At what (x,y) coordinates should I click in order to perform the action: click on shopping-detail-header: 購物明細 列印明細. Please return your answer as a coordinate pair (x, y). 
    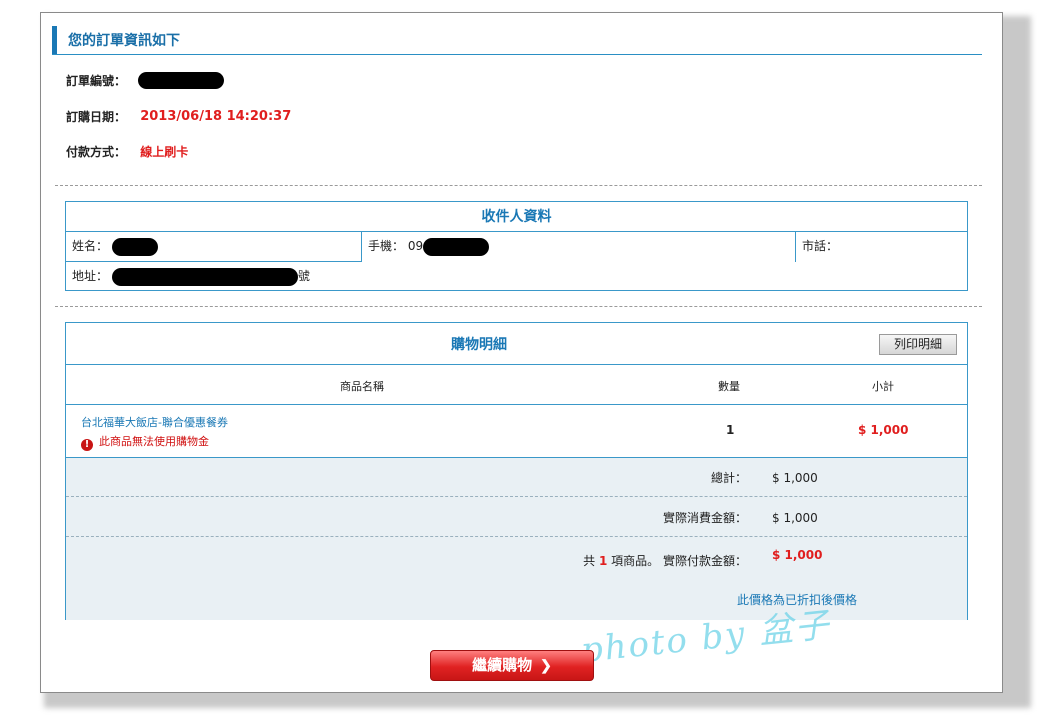
    Looking at the image, I should click on (516, 344).